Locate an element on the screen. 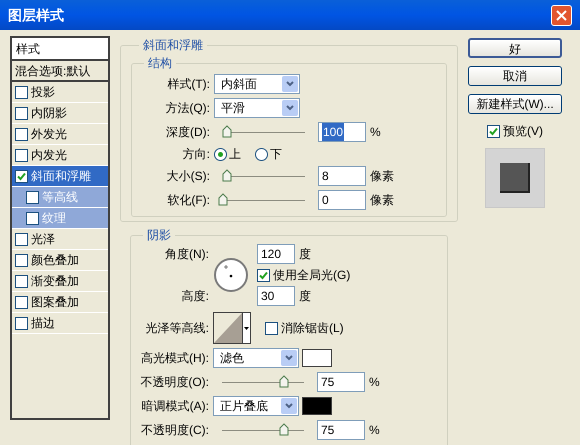 This screenshot has width=580, height=445. contour-picker is located at coordinates (232, 328).